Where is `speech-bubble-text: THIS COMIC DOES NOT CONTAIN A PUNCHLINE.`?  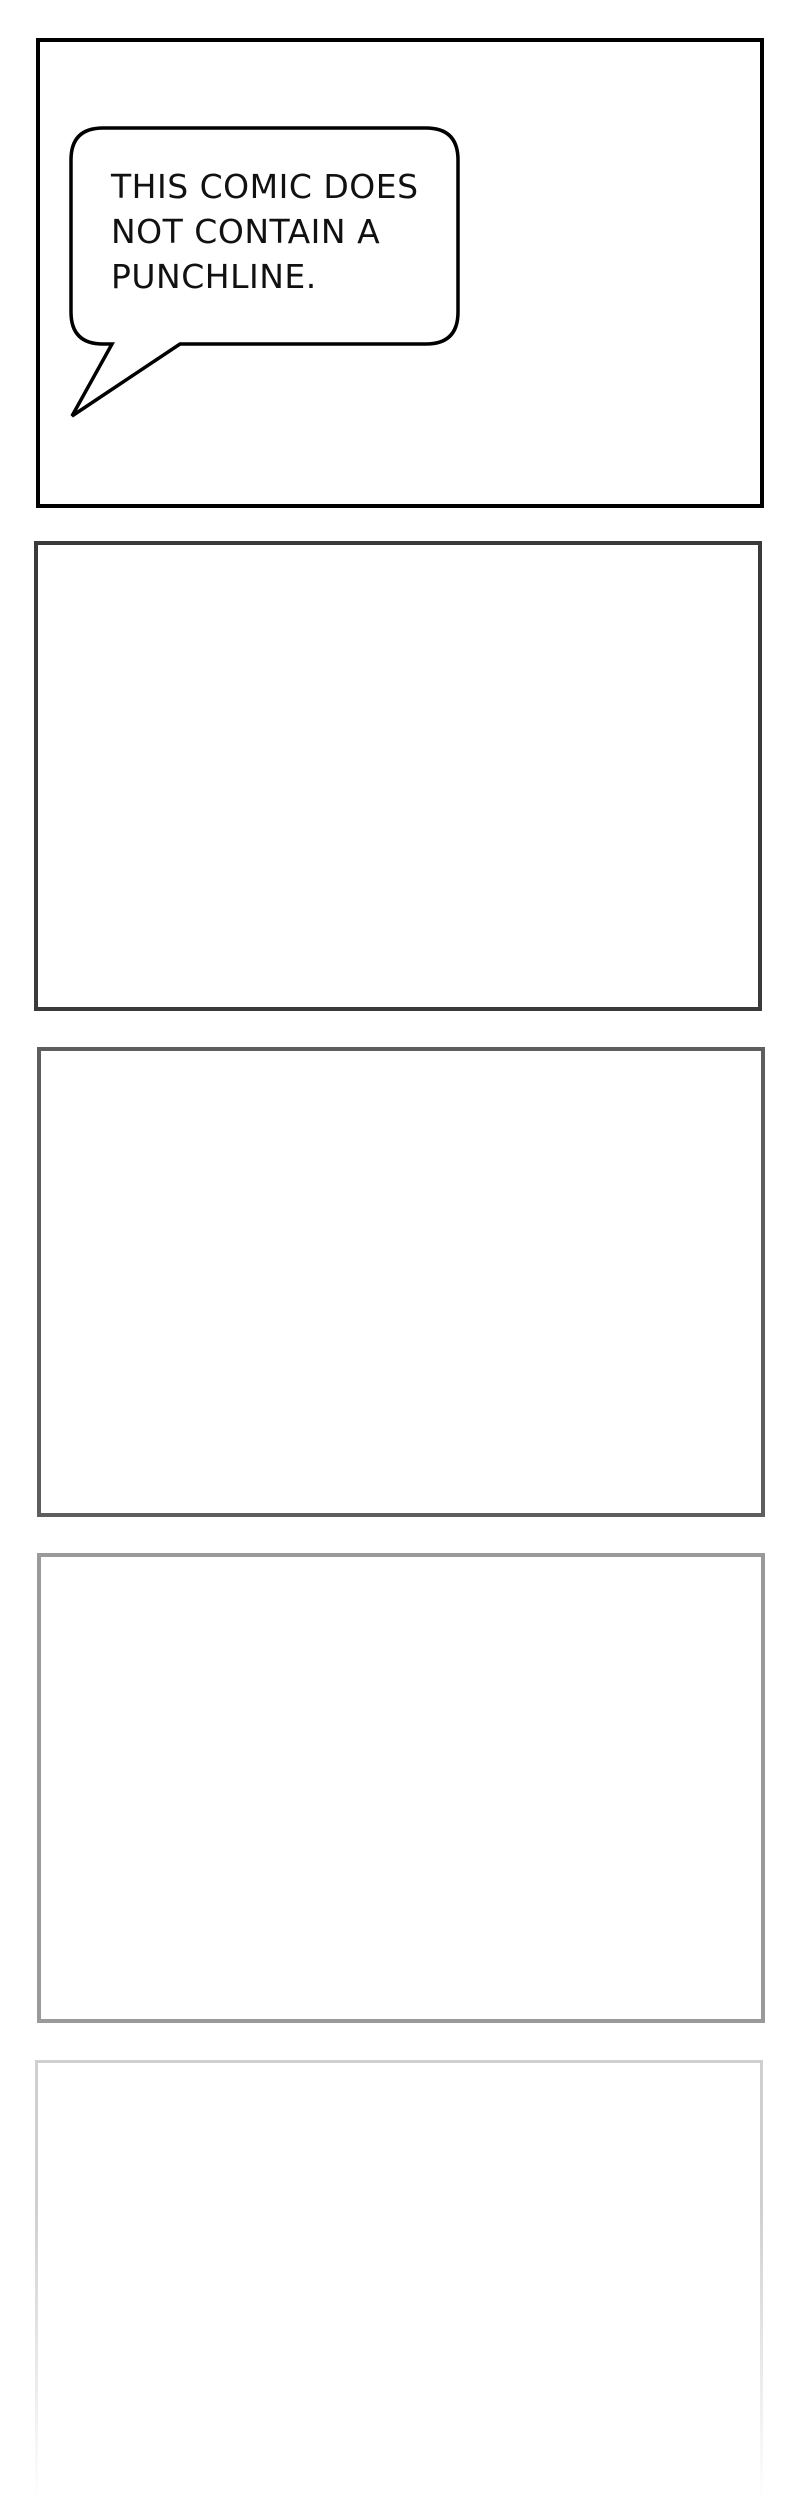
speech-bubble-text: THIS COMIC DOES NOT CONTAIN A PUNCHLINE. is located at coordinates (271, 231).